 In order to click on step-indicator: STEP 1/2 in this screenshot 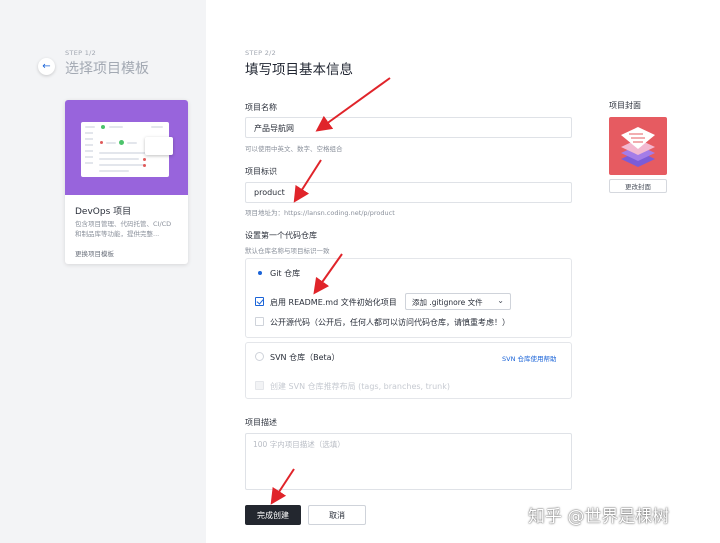, I will do `click(81, 53)`.